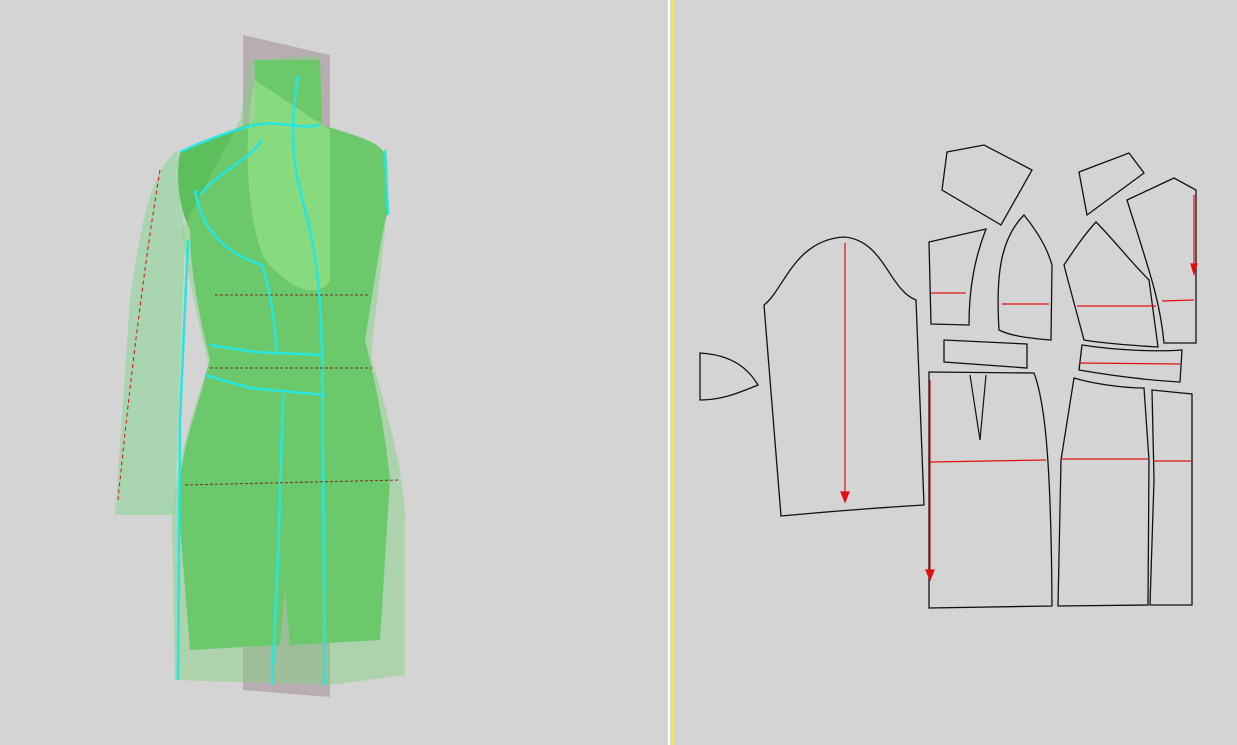 The height and width of the screenshot is (745, 1237). What do you see at coordinates (1103, 492) in the screenshot?
I see `pattern-piece-back-skirt` at bounding box center [1103, 492].